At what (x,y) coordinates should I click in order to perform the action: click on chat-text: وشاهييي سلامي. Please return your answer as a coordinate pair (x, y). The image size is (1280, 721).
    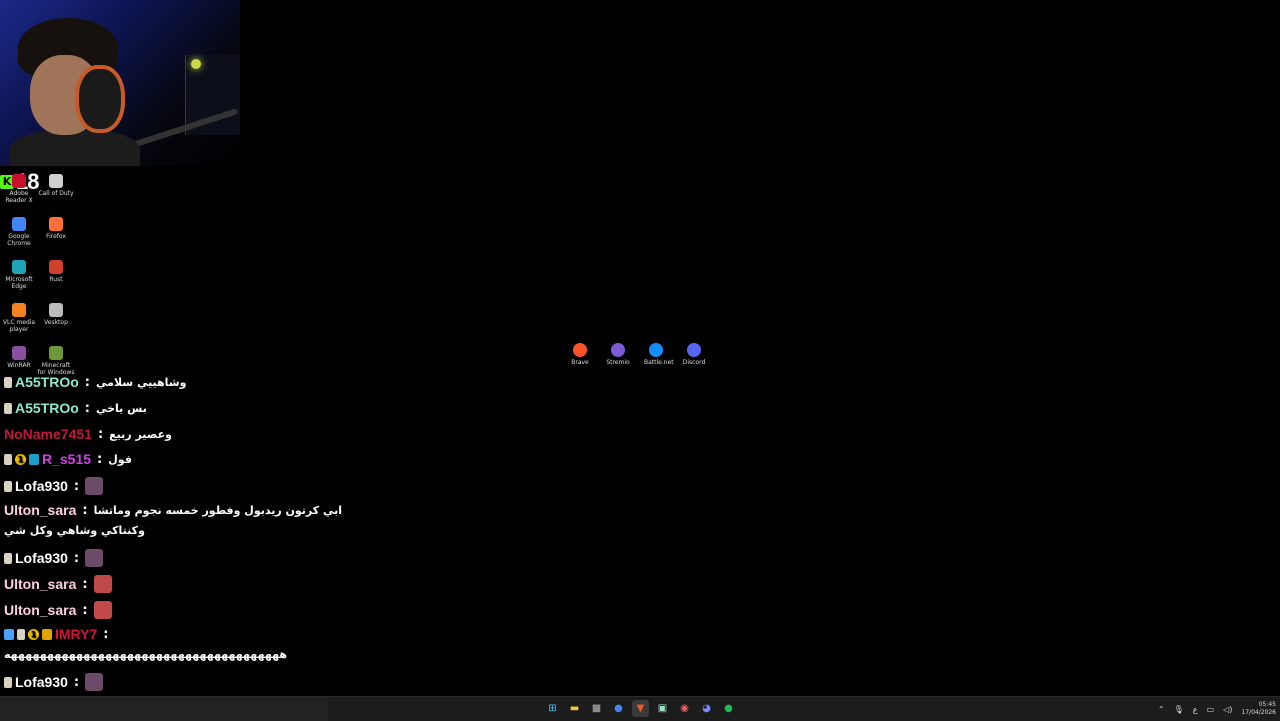
    Looking at the image, I should click on (141, 382).